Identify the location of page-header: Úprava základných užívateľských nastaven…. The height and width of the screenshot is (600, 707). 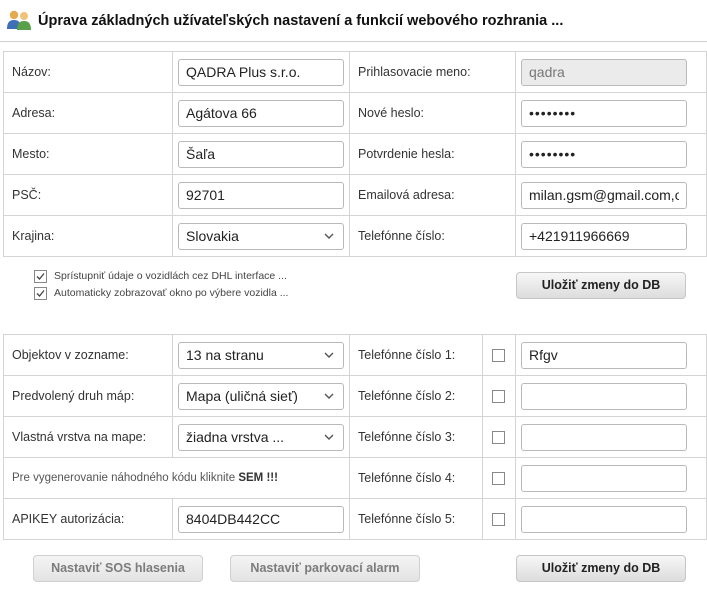
(353, 21).